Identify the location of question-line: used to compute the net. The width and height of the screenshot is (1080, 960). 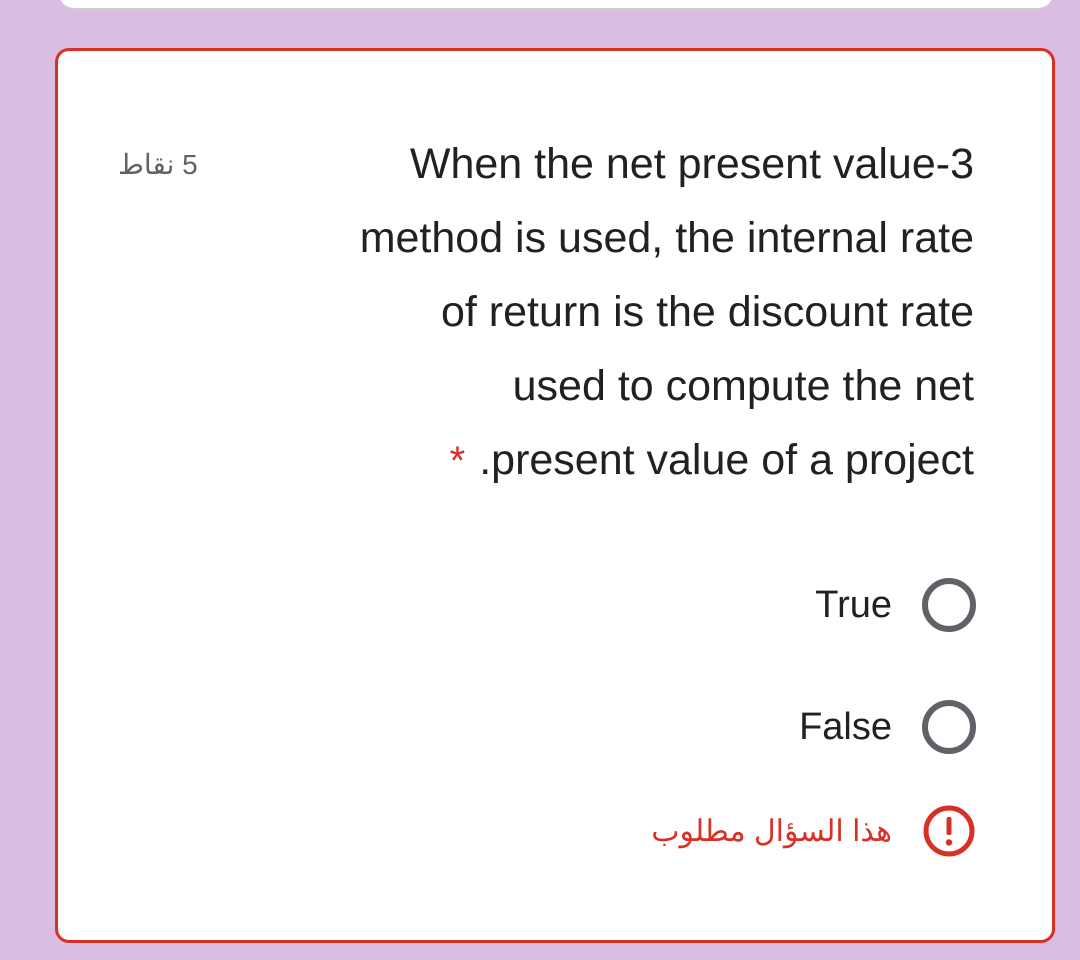
(743, 386).